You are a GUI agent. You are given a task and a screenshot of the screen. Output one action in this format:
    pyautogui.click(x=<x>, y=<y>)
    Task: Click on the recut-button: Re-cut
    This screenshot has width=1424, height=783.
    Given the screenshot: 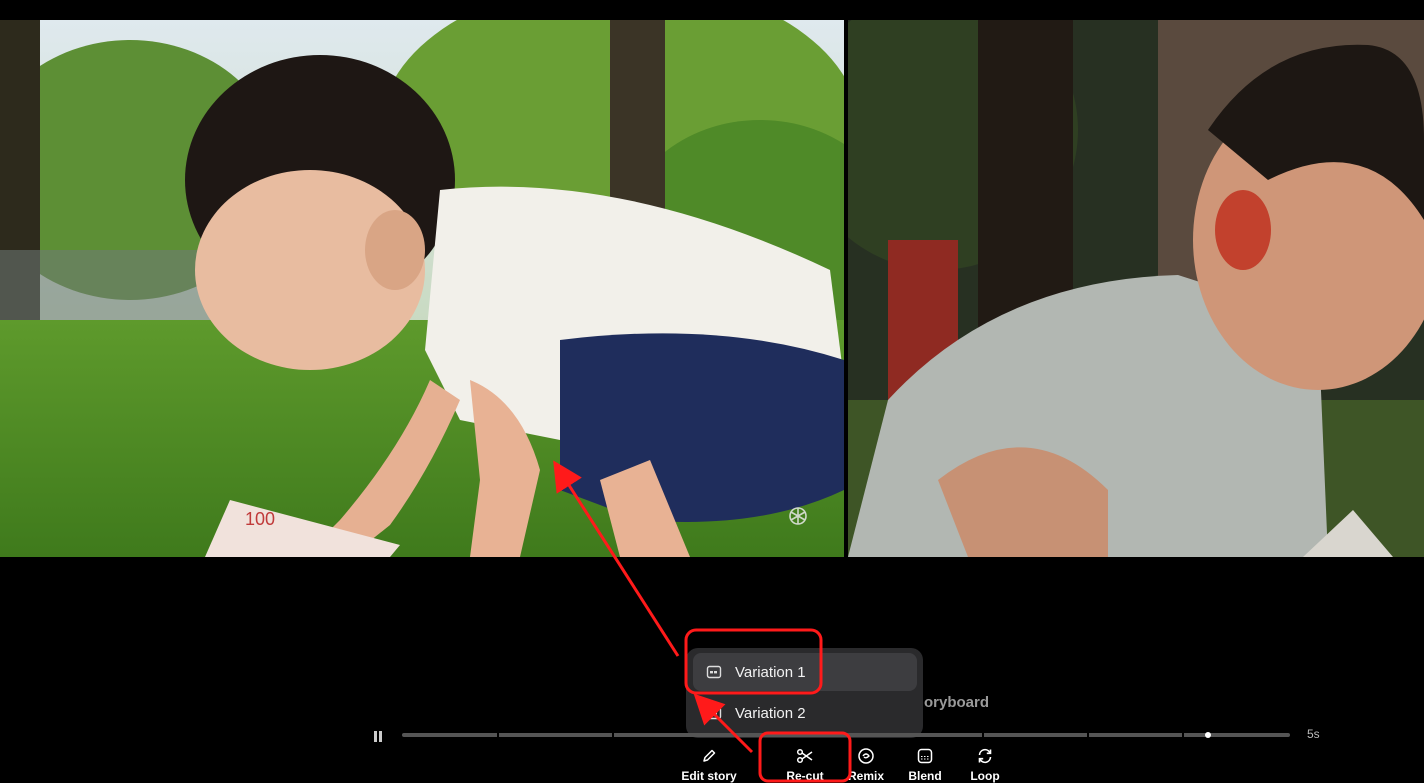 What is the action you would take?
    pyautogui.click(x=805, y=764)
    